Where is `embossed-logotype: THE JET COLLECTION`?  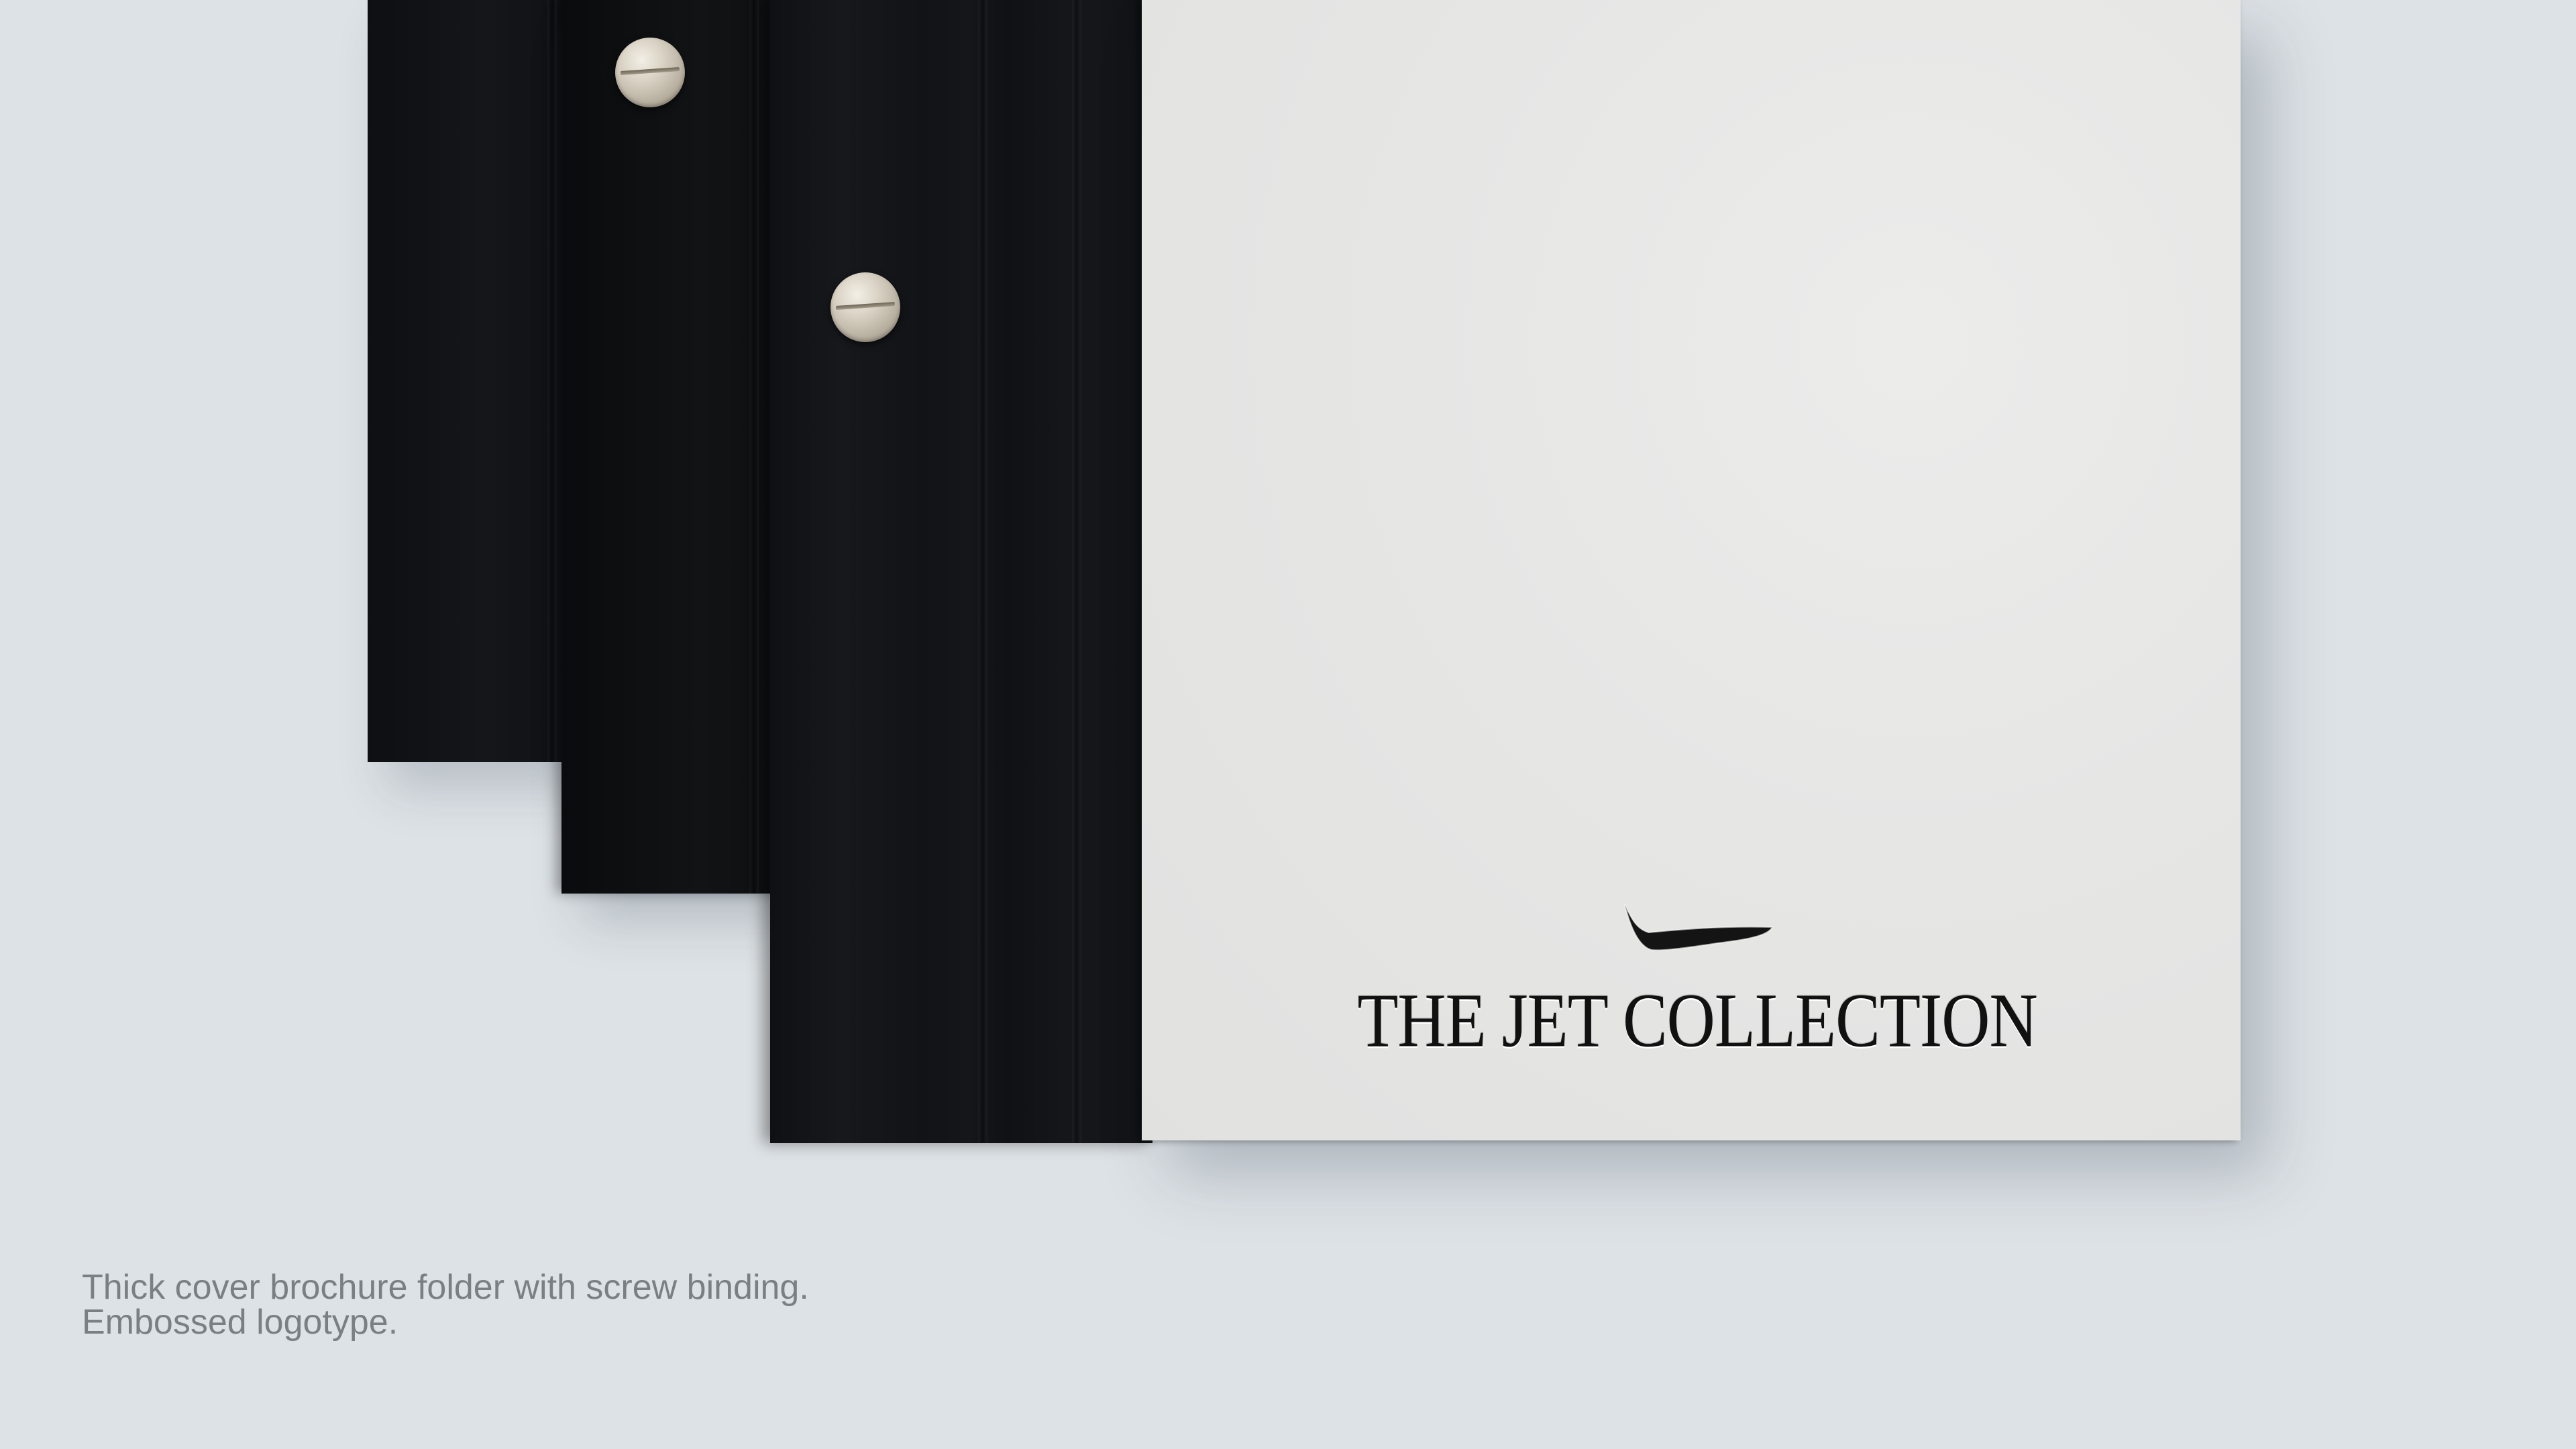
embossed-logotype: THE JET COLLECTION is located at coordinates (1697, 1020).